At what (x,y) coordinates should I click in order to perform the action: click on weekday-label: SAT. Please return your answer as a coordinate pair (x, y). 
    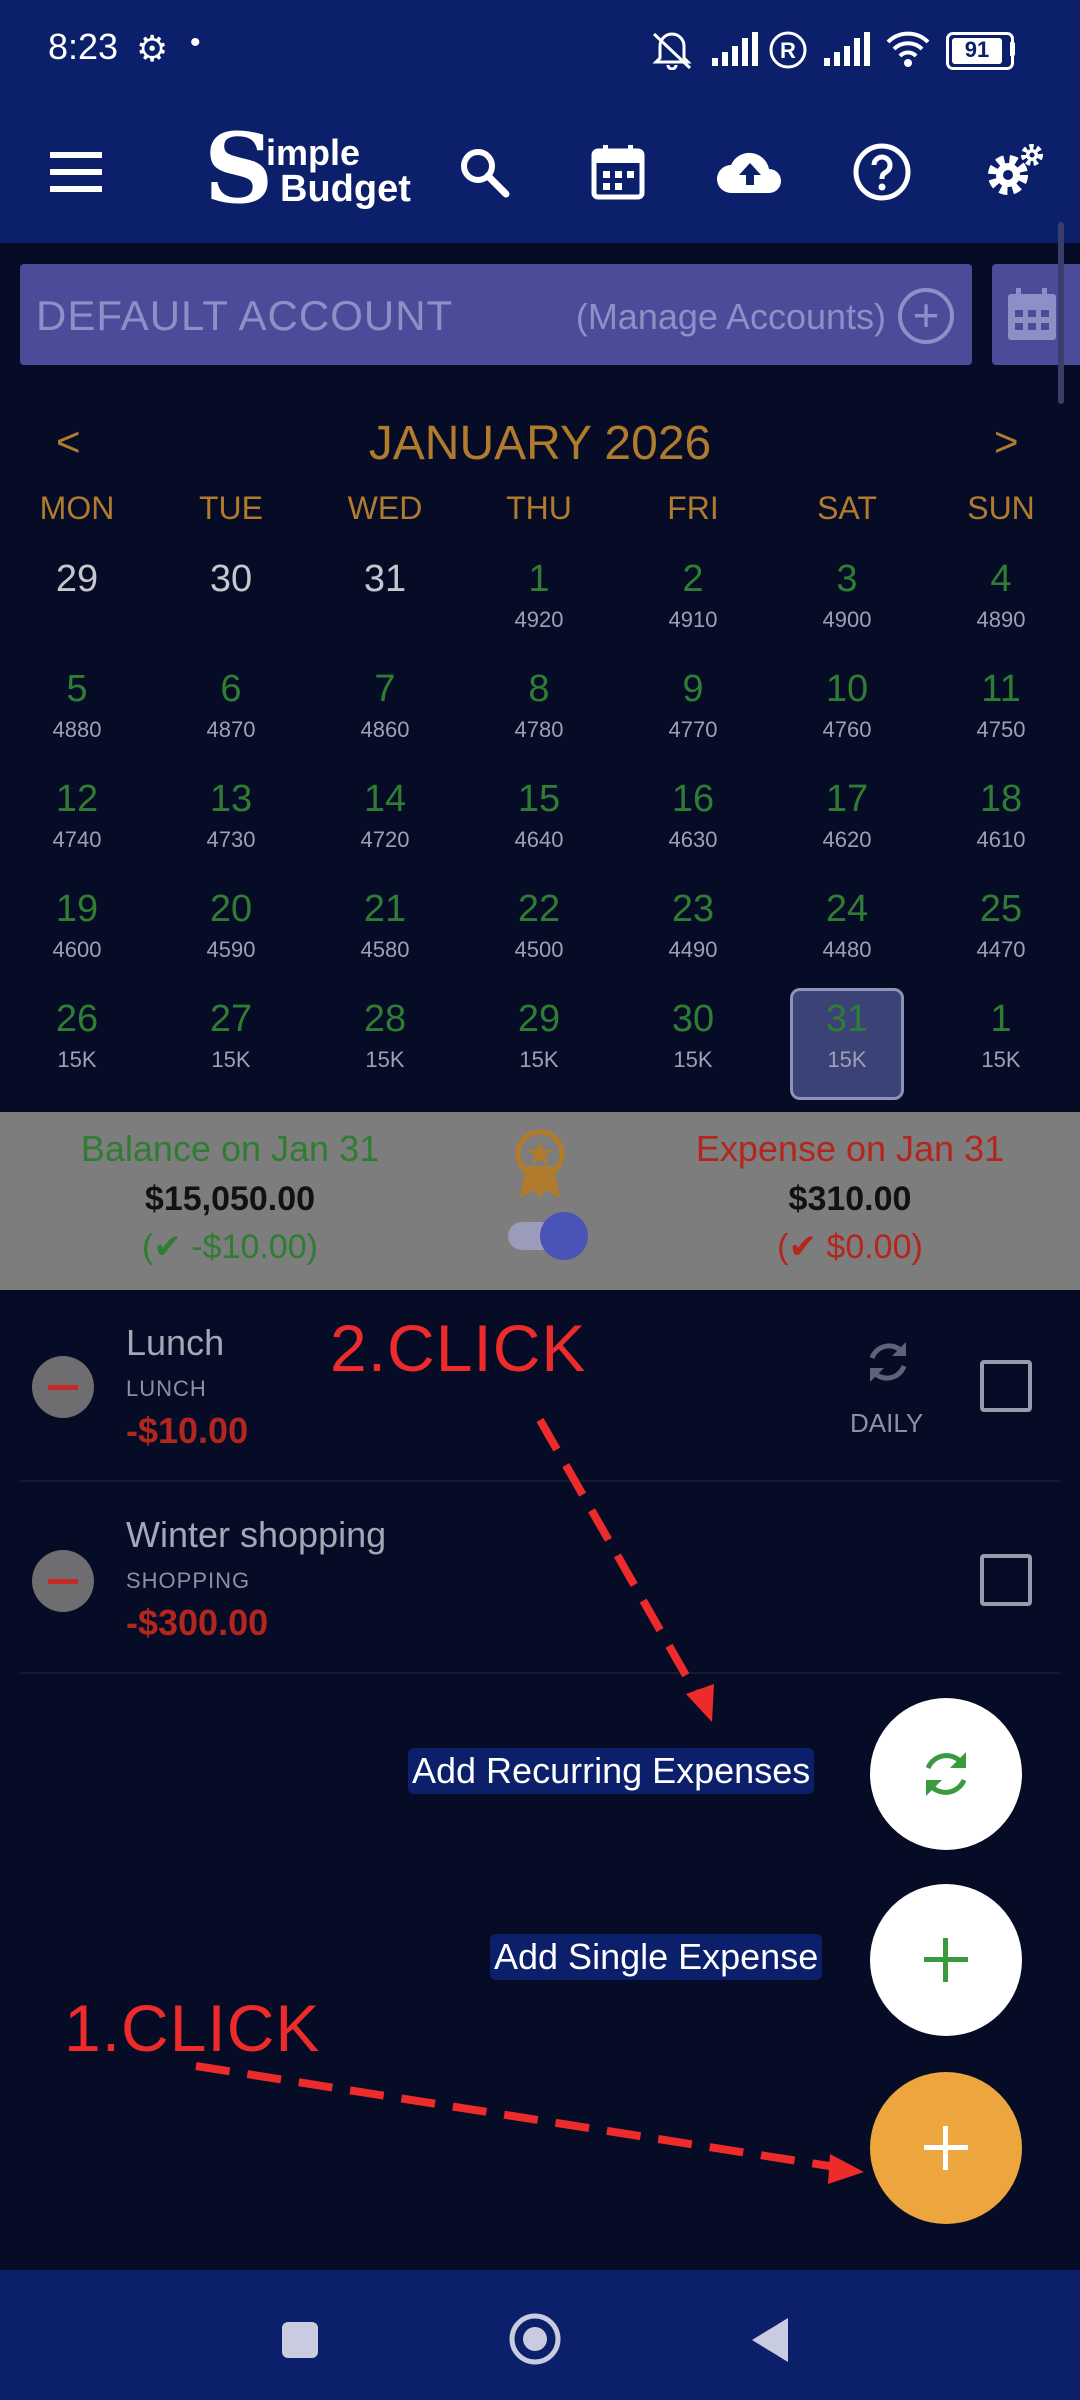
    Looking at the image, I should click on (847, 508).